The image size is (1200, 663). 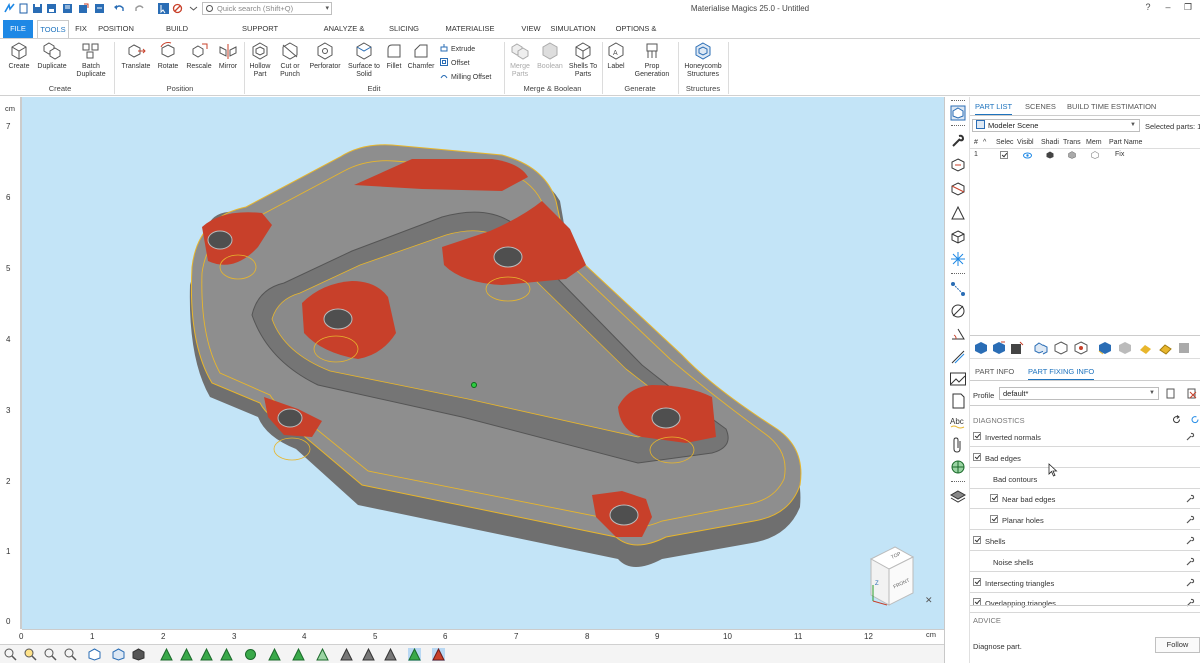 What do you see at coordinates (531, 30) in the screenshot?
I see `tab-view: VIEW` at bounding box center [531, 30].